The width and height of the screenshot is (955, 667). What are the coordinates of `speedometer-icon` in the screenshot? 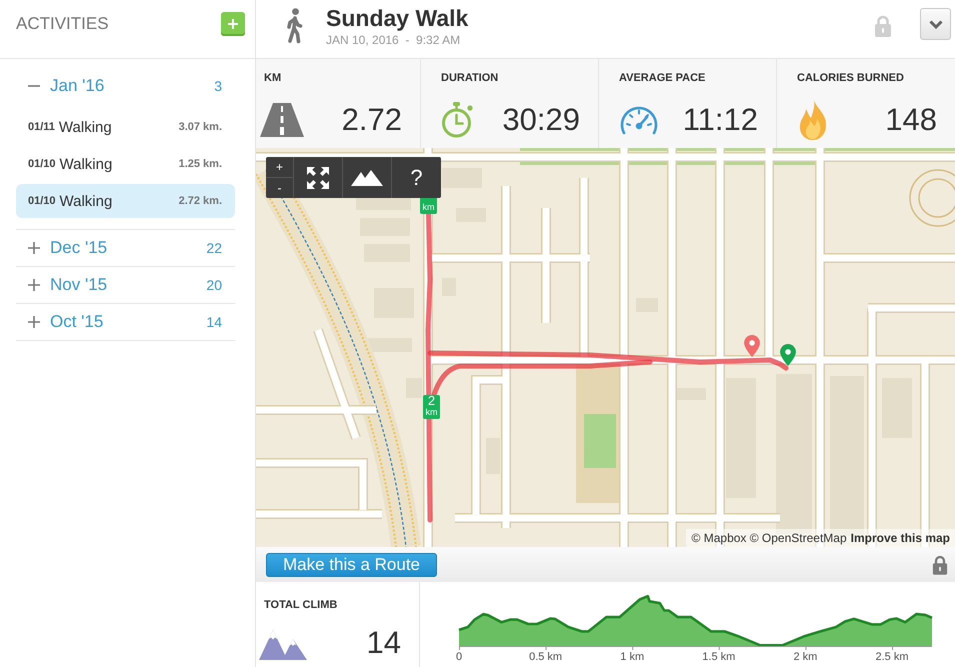 It's located at (639, 120).